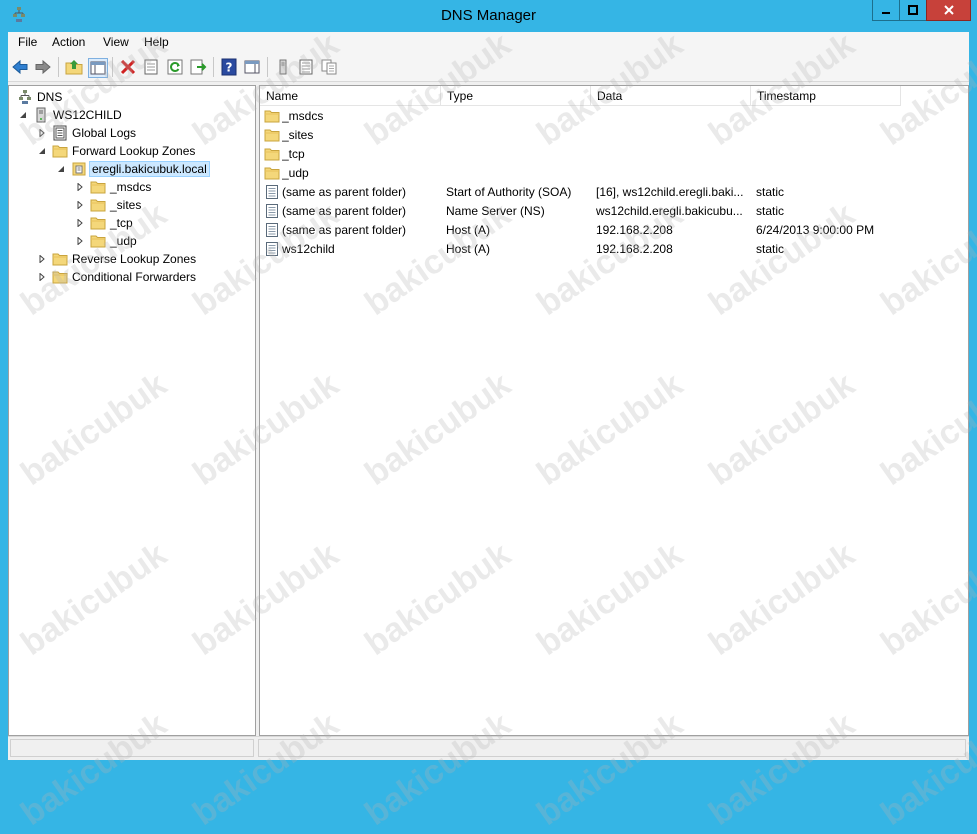 The height and width of the screenshot is (834, 977). I want to click on forward-icon, so click(43, 67).